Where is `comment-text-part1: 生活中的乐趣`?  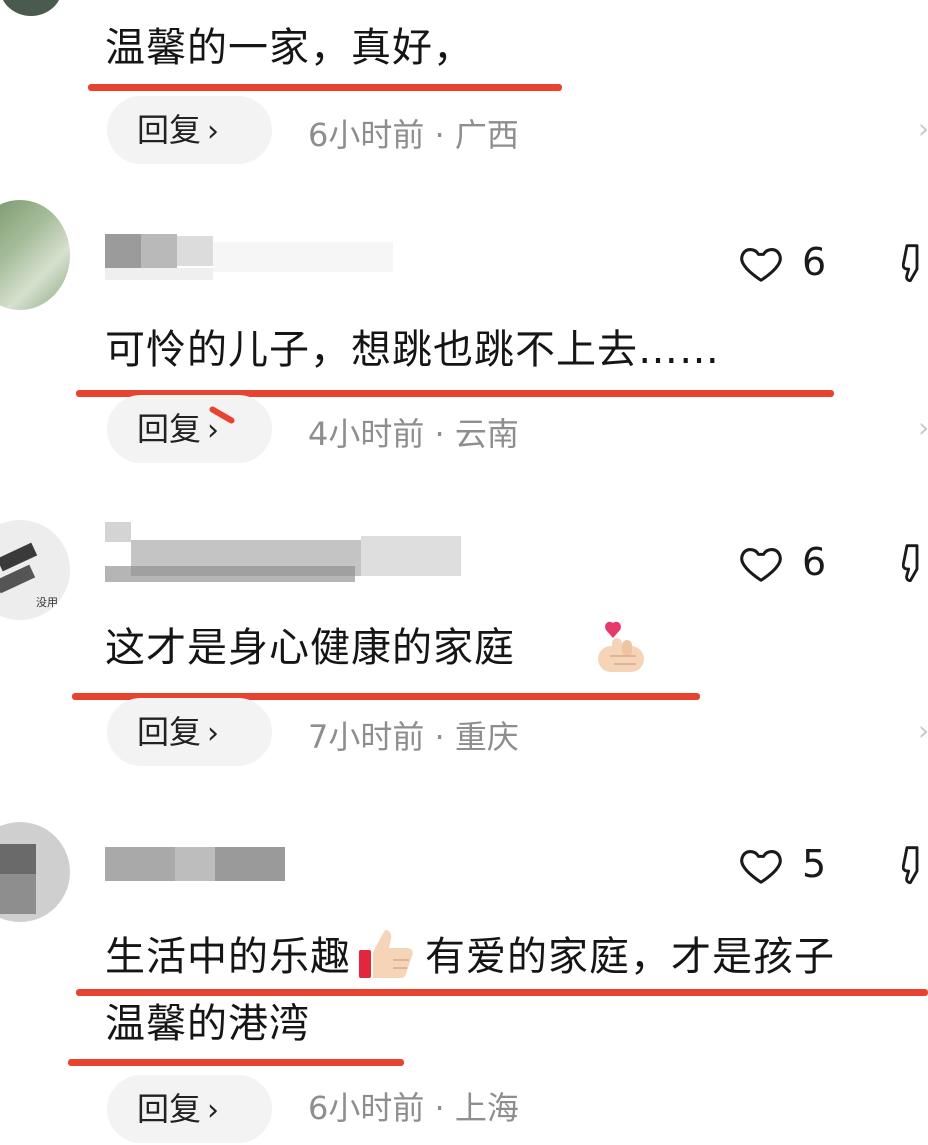 comment-text-part1: 生活中的乐趣 is located at coordinates (228, 957).